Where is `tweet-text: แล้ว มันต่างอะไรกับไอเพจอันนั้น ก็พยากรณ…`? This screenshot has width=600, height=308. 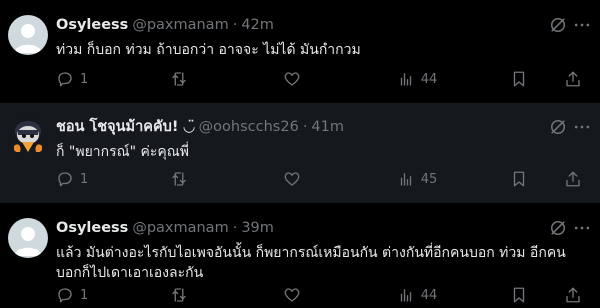
tweet-text: แล้ว มันต่างอะไรกับไอเพจอันนั้น ก็พยากรณ… is located at coordinates (311, 263).